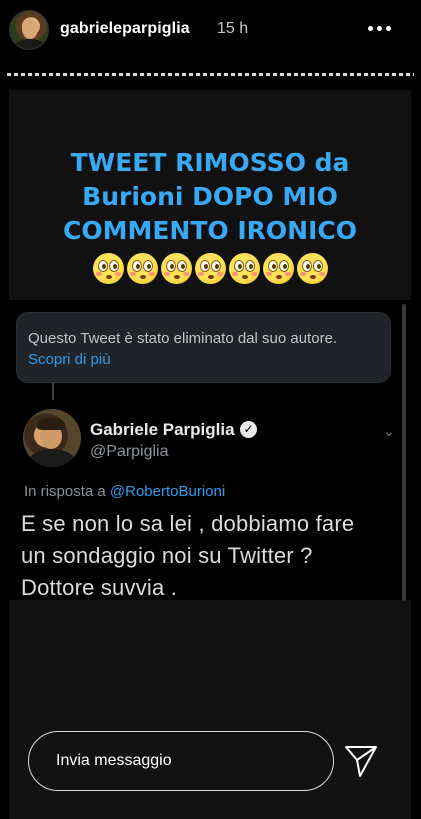 The image size is (421, 819). I want to click on tweet-line: Dottore suvvia ., so click(99, 587).